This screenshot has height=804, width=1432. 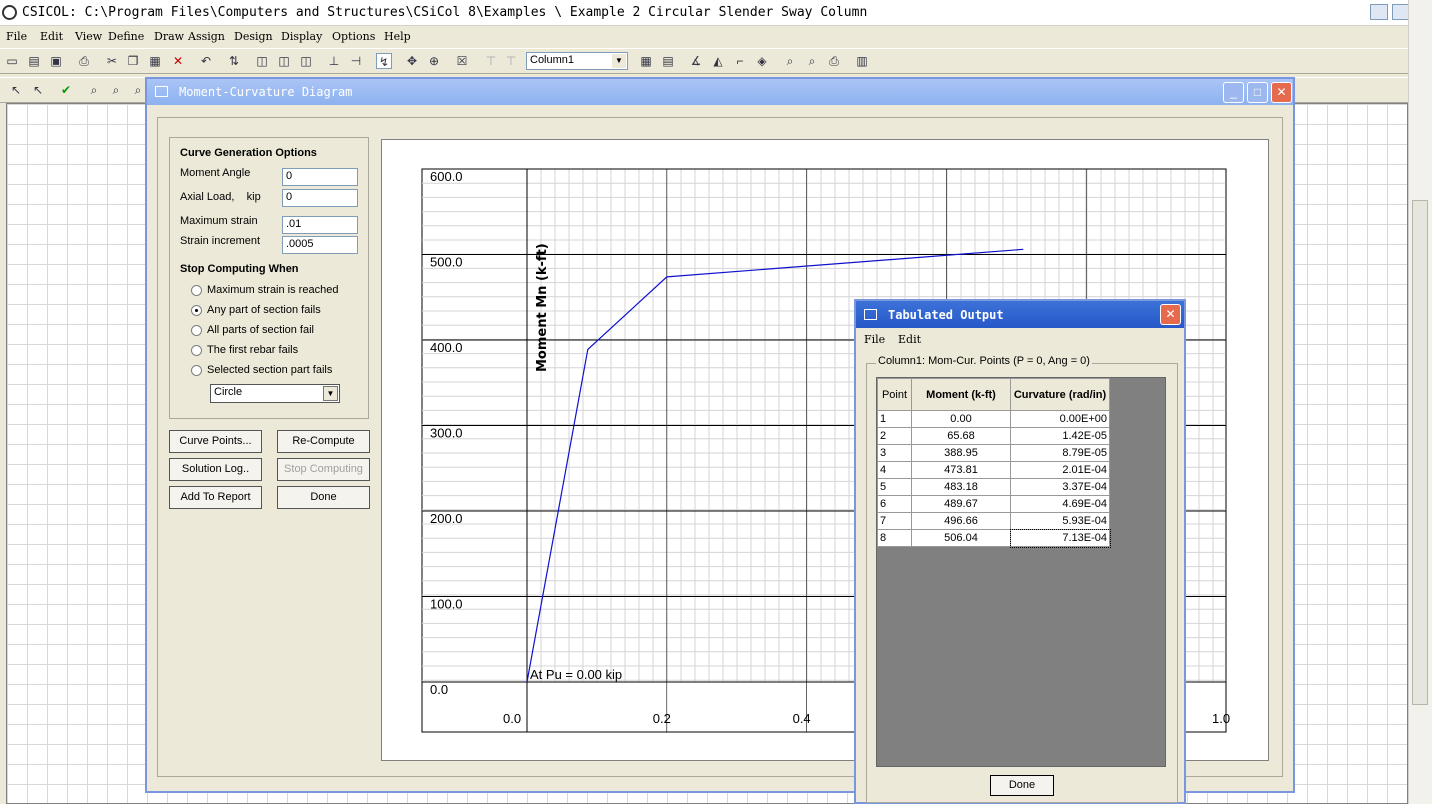 What do you see at coordinates (215, 497) in the screenshot?
I see `add-to-report-button: Add To Report` at bounding box center [215, 497].